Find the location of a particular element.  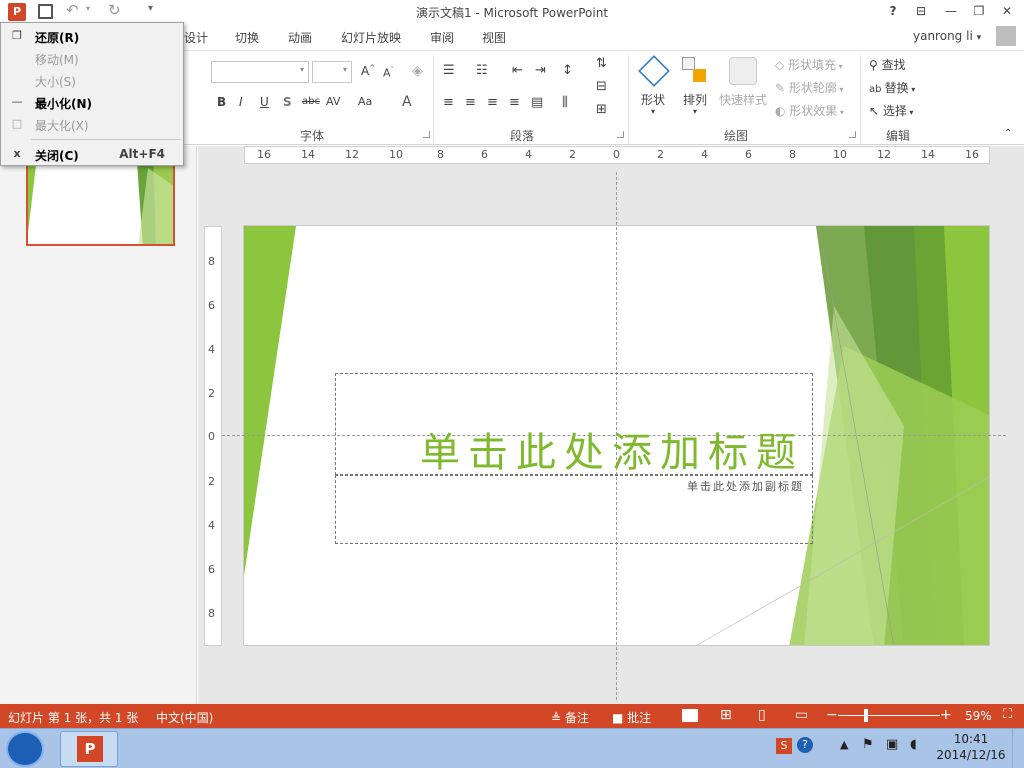

help-button: ? is located at coordinates (893, 11).